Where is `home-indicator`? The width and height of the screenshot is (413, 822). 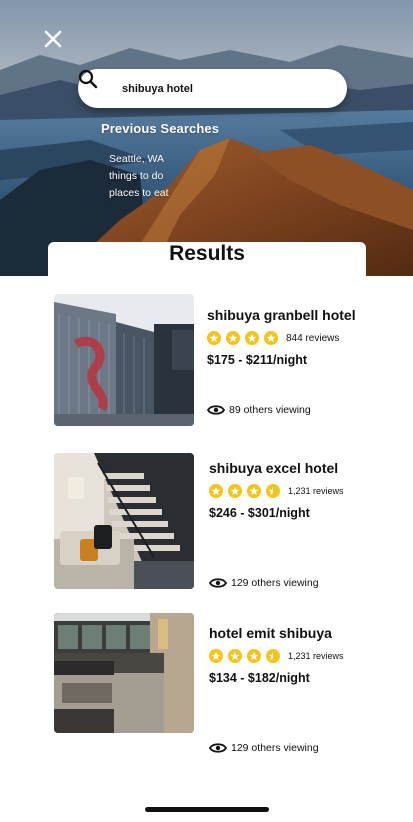
home-indicator is located at coordinates (207, 809).